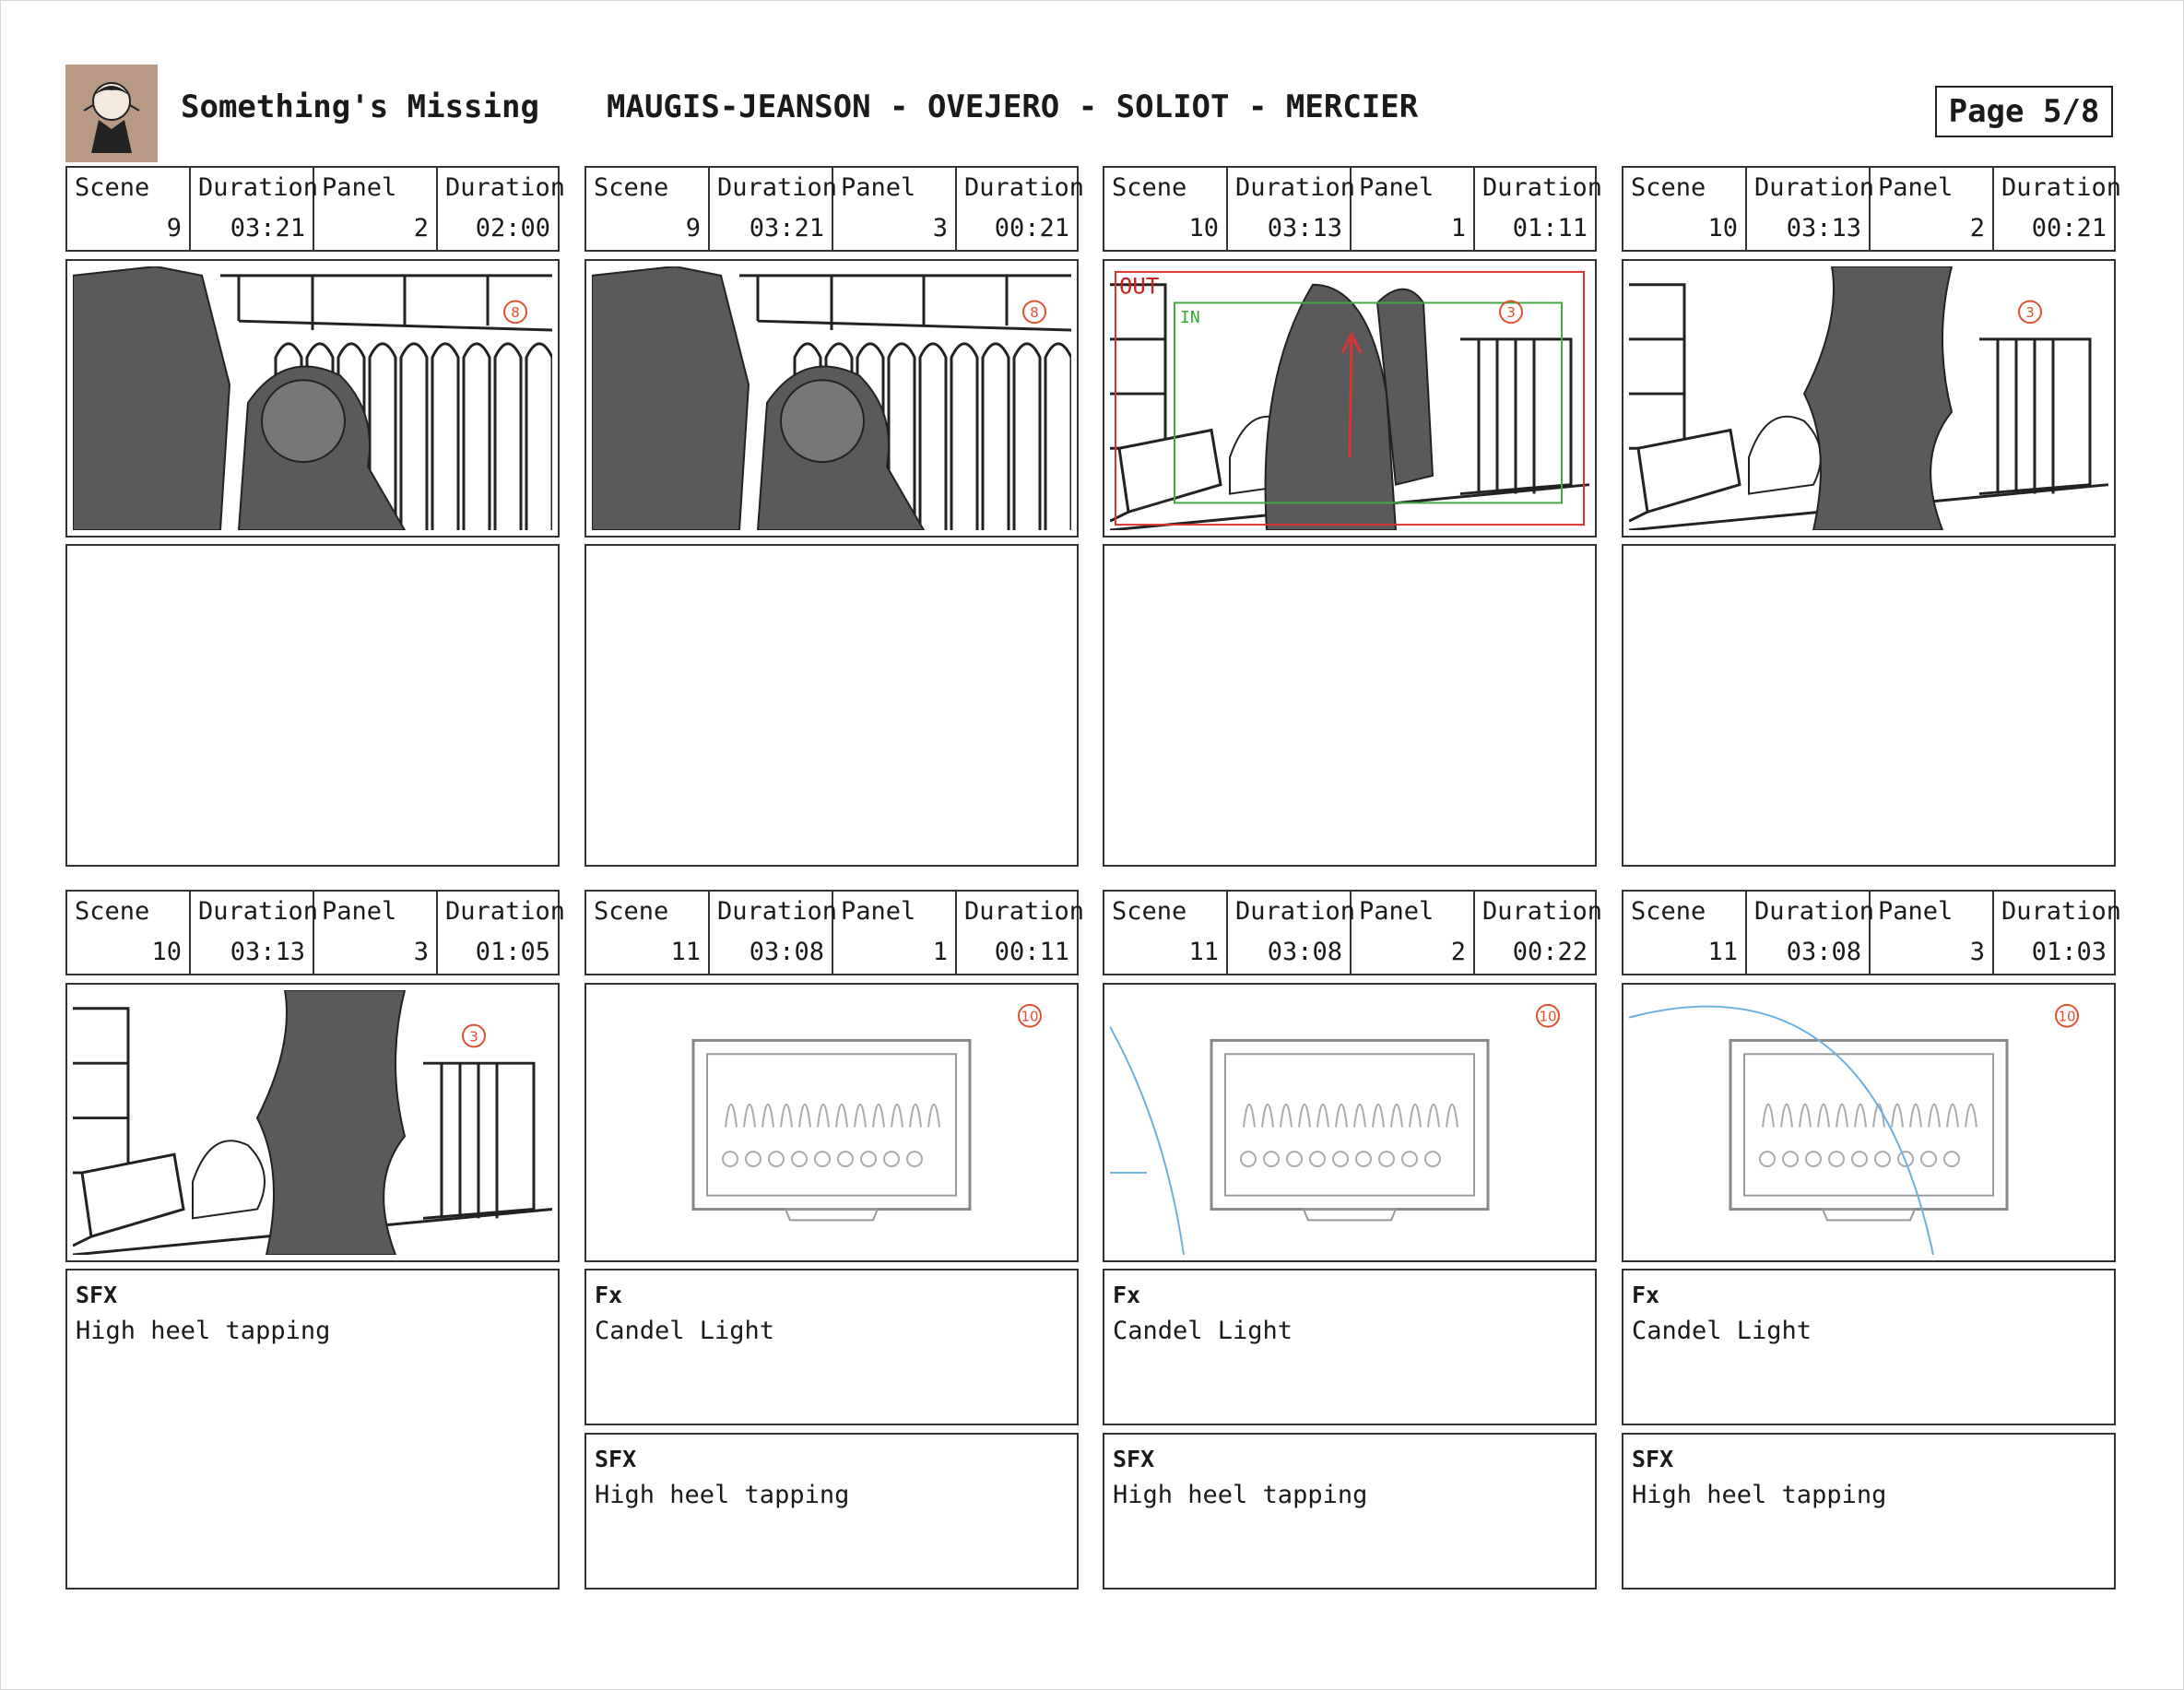 The image size is (2184, 1690). I want to click on scene-cell: Scene 9, so click(129, 209).